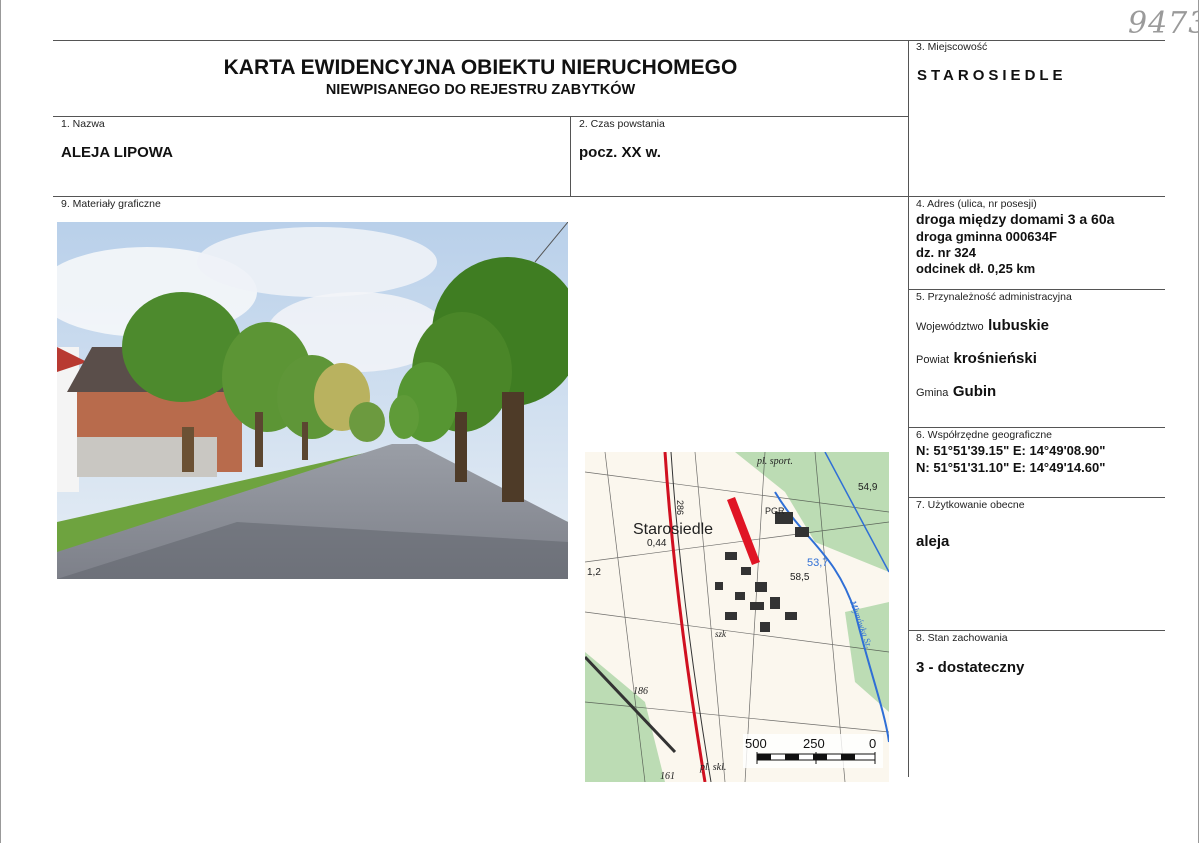 The image size is (1199, 843). I want to click on gmina-label: Gmina, so click(932, 393).